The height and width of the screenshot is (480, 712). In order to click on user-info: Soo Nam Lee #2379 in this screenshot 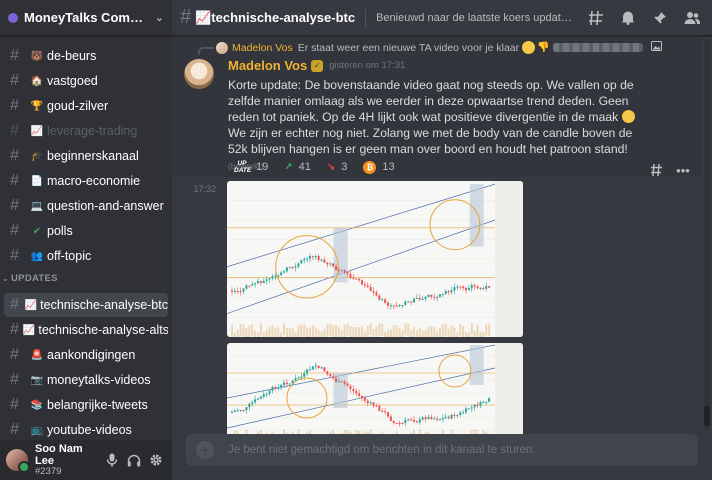, I will do `click(67, 460)`.